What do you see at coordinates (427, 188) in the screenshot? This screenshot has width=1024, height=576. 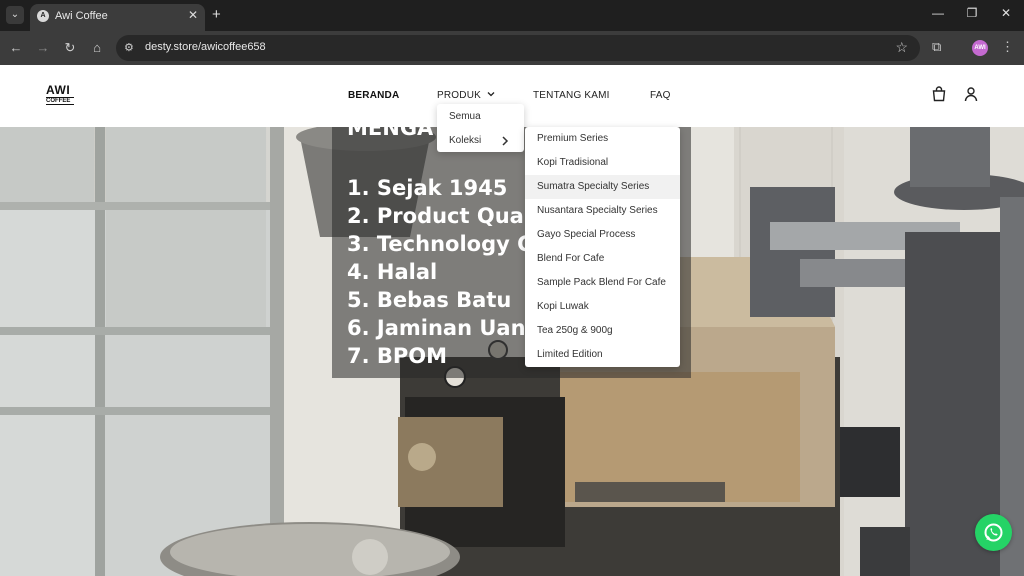 I see `hero-point: 1. Sejak 1945` at bounding box center [427, 188].